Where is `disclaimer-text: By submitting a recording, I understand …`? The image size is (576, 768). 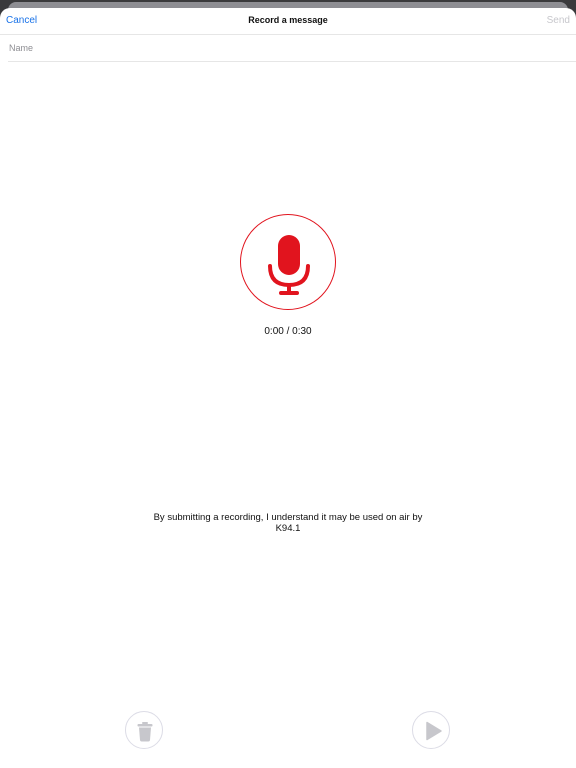
disclaimer-text: By submitting a recording, I understand … is located at coordinates (288, 523).